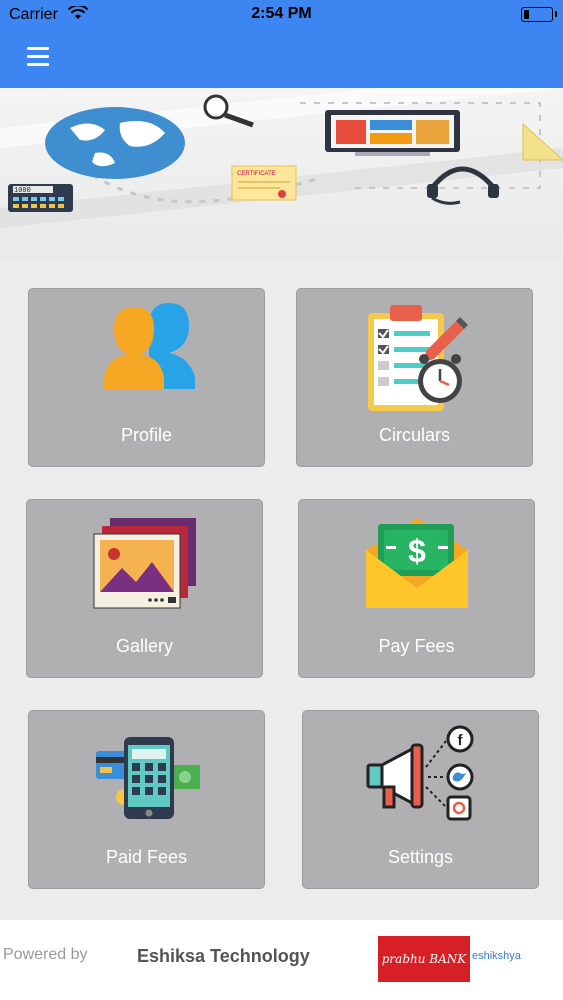 The height and width of the screenshot is (1000, 563). I want to click on set-square-icon, so click(542, 141).